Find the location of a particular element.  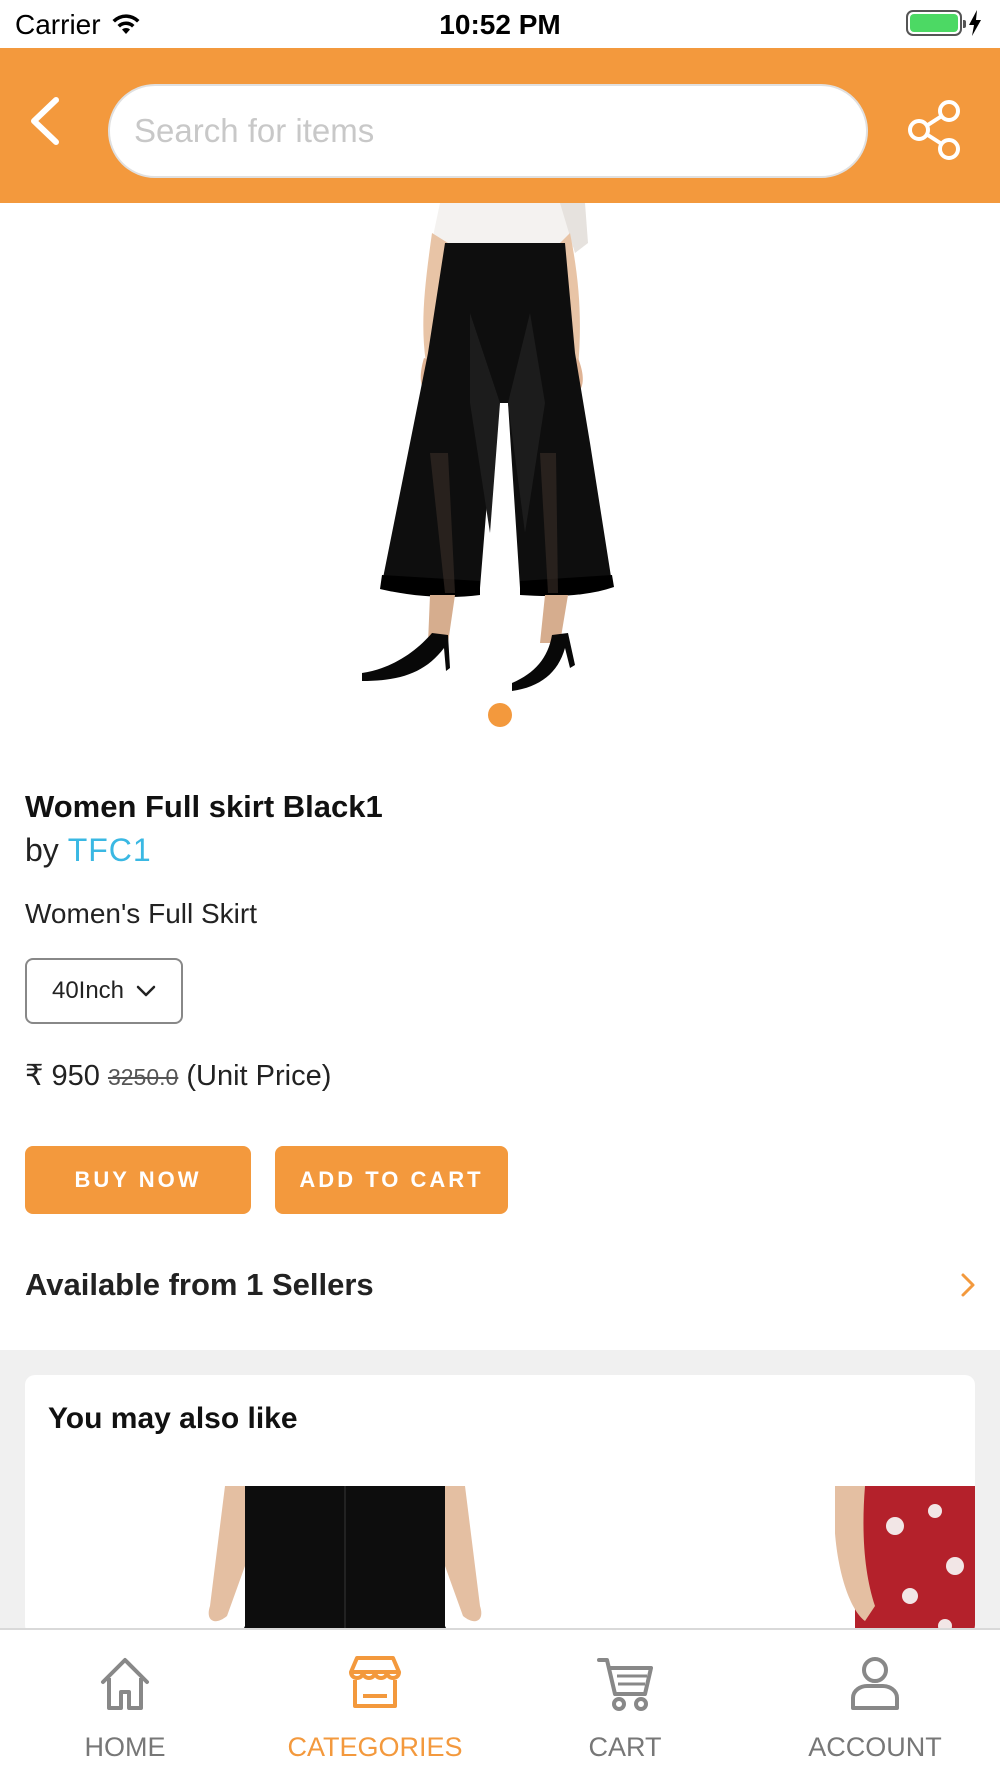

product-subtitle: Women's Full Skirt is located at coordinates (141, 913).